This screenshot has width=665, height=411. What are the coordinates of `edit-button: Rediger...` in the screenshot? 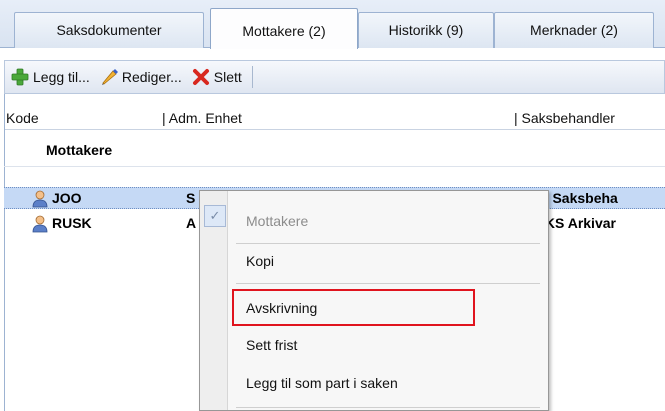 It's located at (141, 77).